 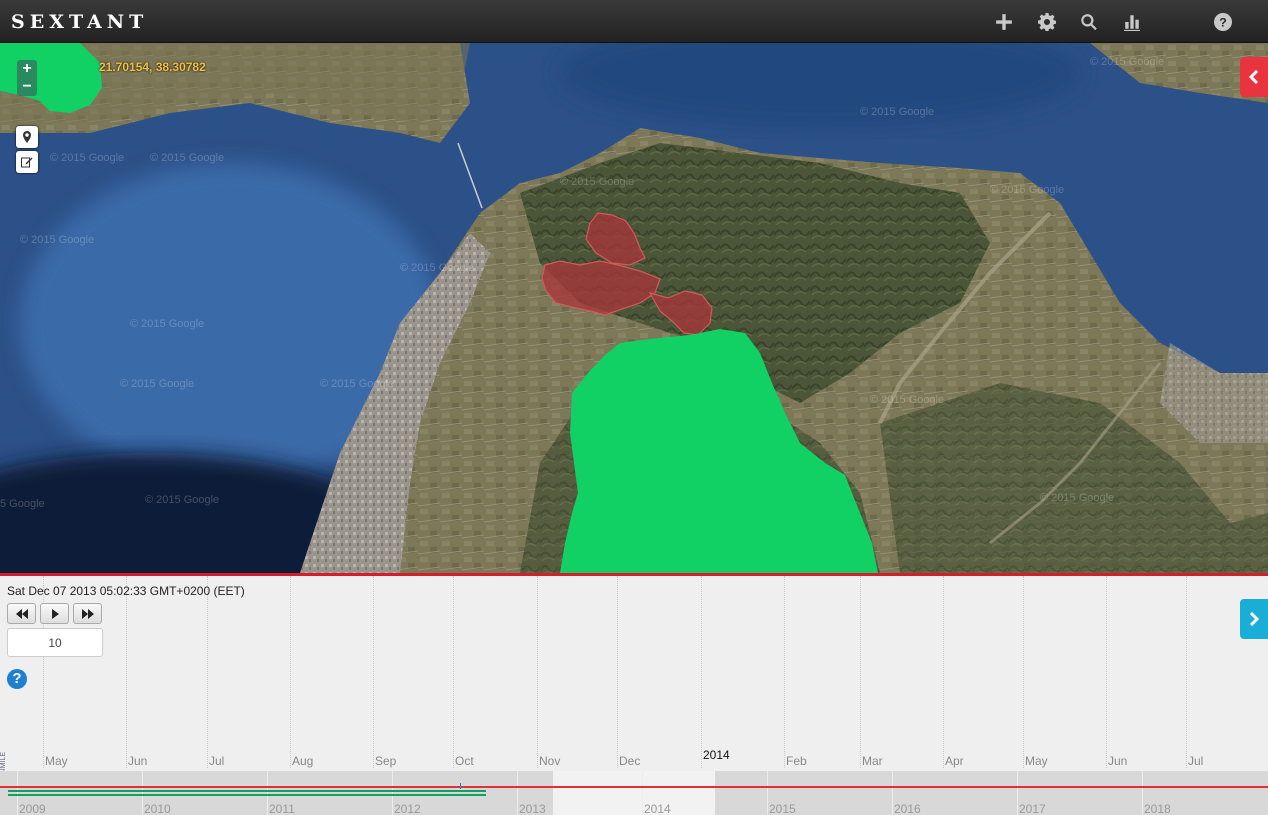 What do you see at coordinates (782, 808) in the screenshot?
I see `overview-year: 2015` at bounding box center [782, 808].